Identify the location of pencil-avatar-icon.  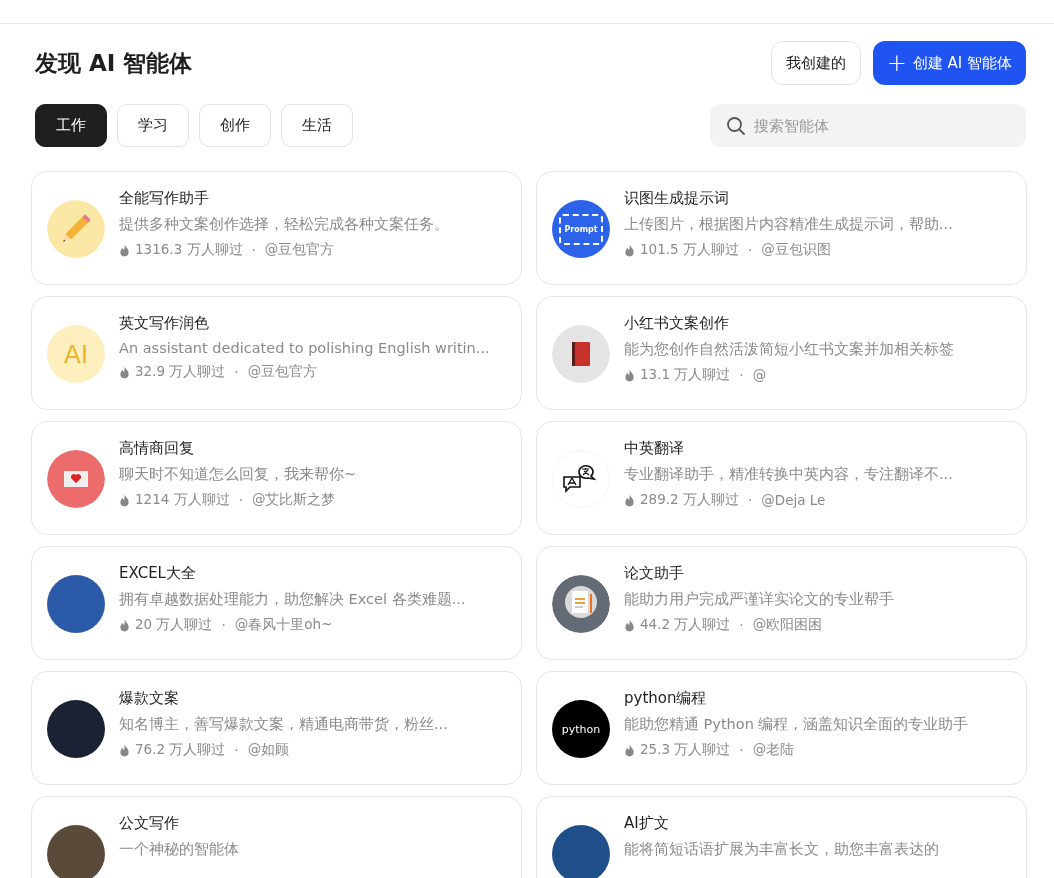
(76, 229).